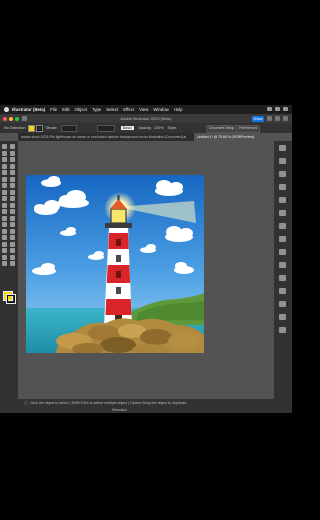  Describe the element at coordinates (282, 252) in the screenshot. I see `gradient-panel-icon` at that location.